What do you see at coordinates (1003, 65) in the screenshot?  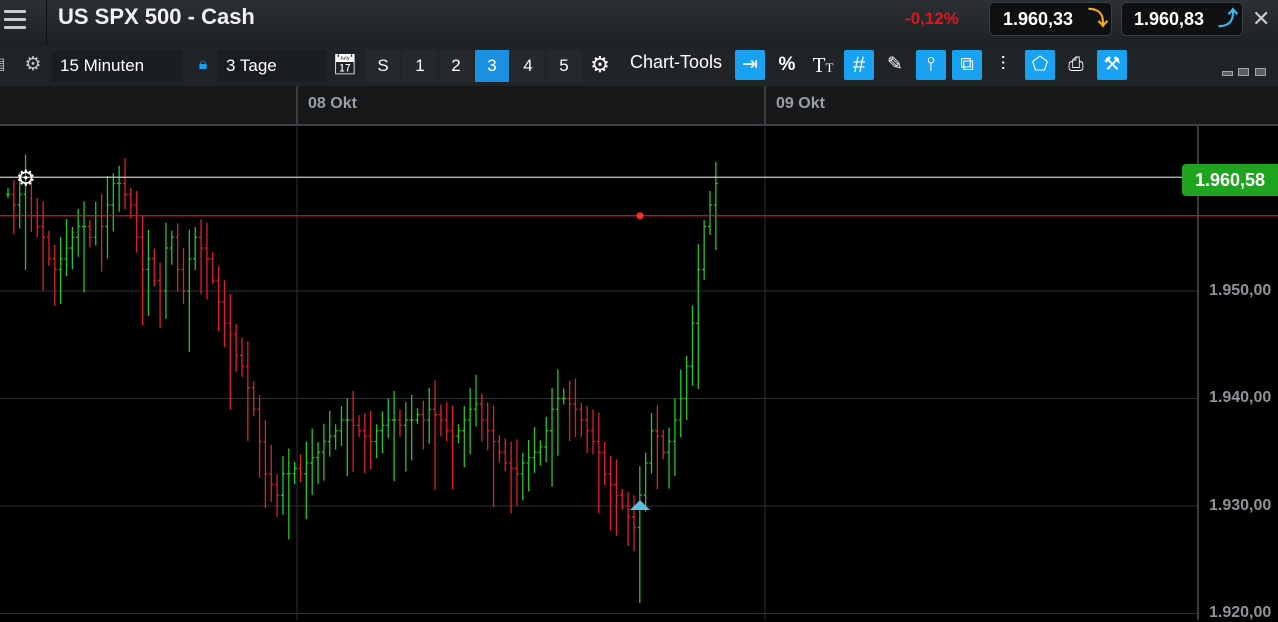 I see `candle-icon: ⫶` at bounding box center [1003, 65].